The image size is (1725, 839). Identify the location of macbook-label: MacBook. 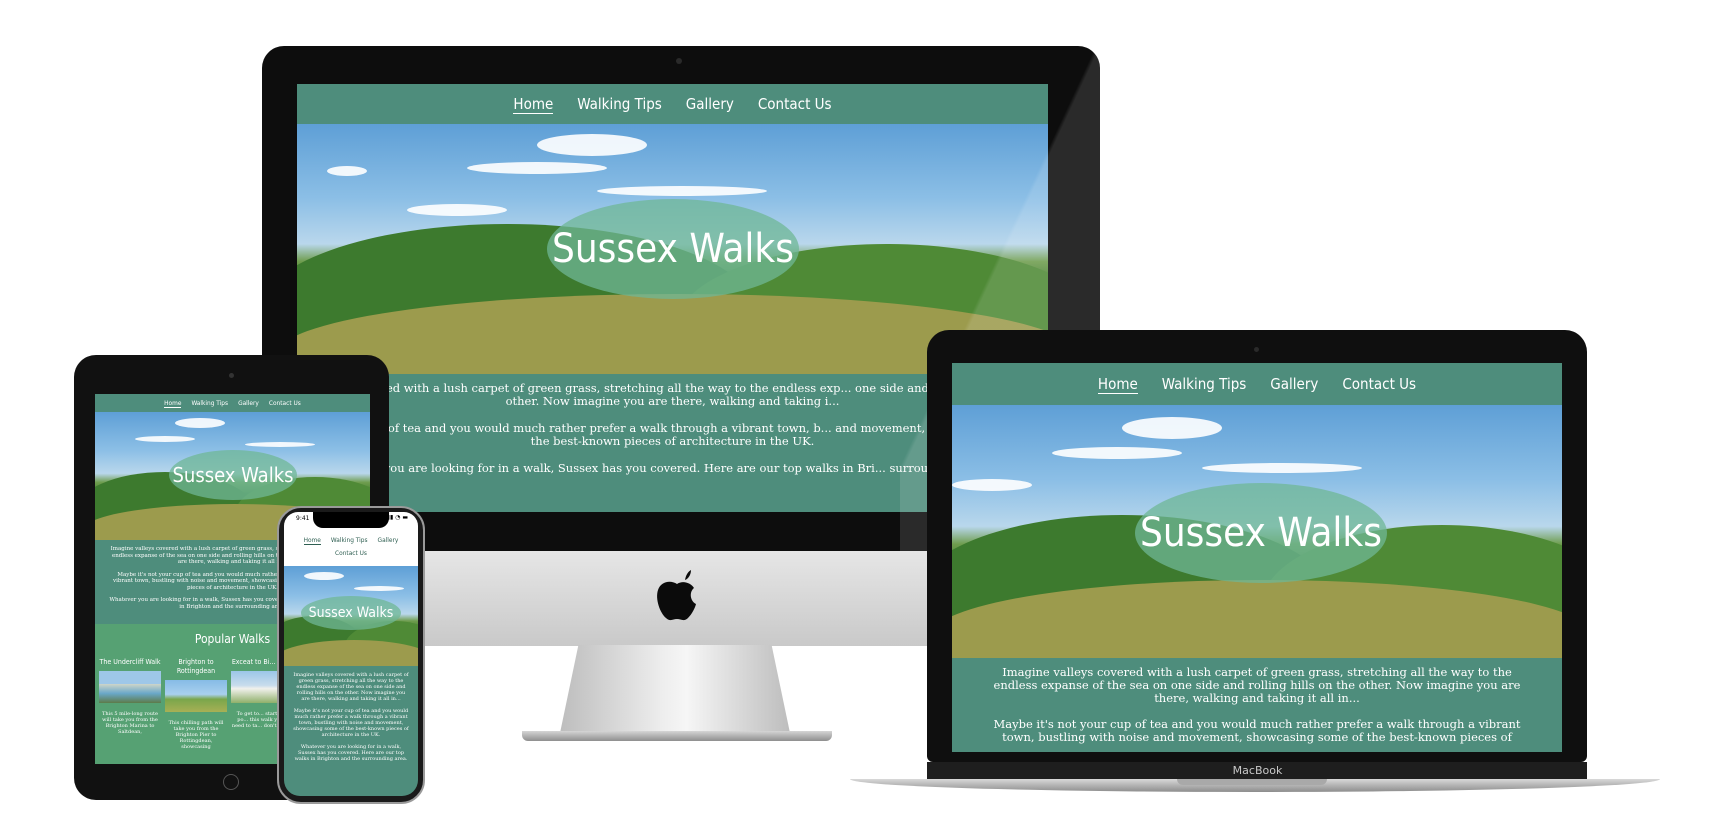
(1257, 770).